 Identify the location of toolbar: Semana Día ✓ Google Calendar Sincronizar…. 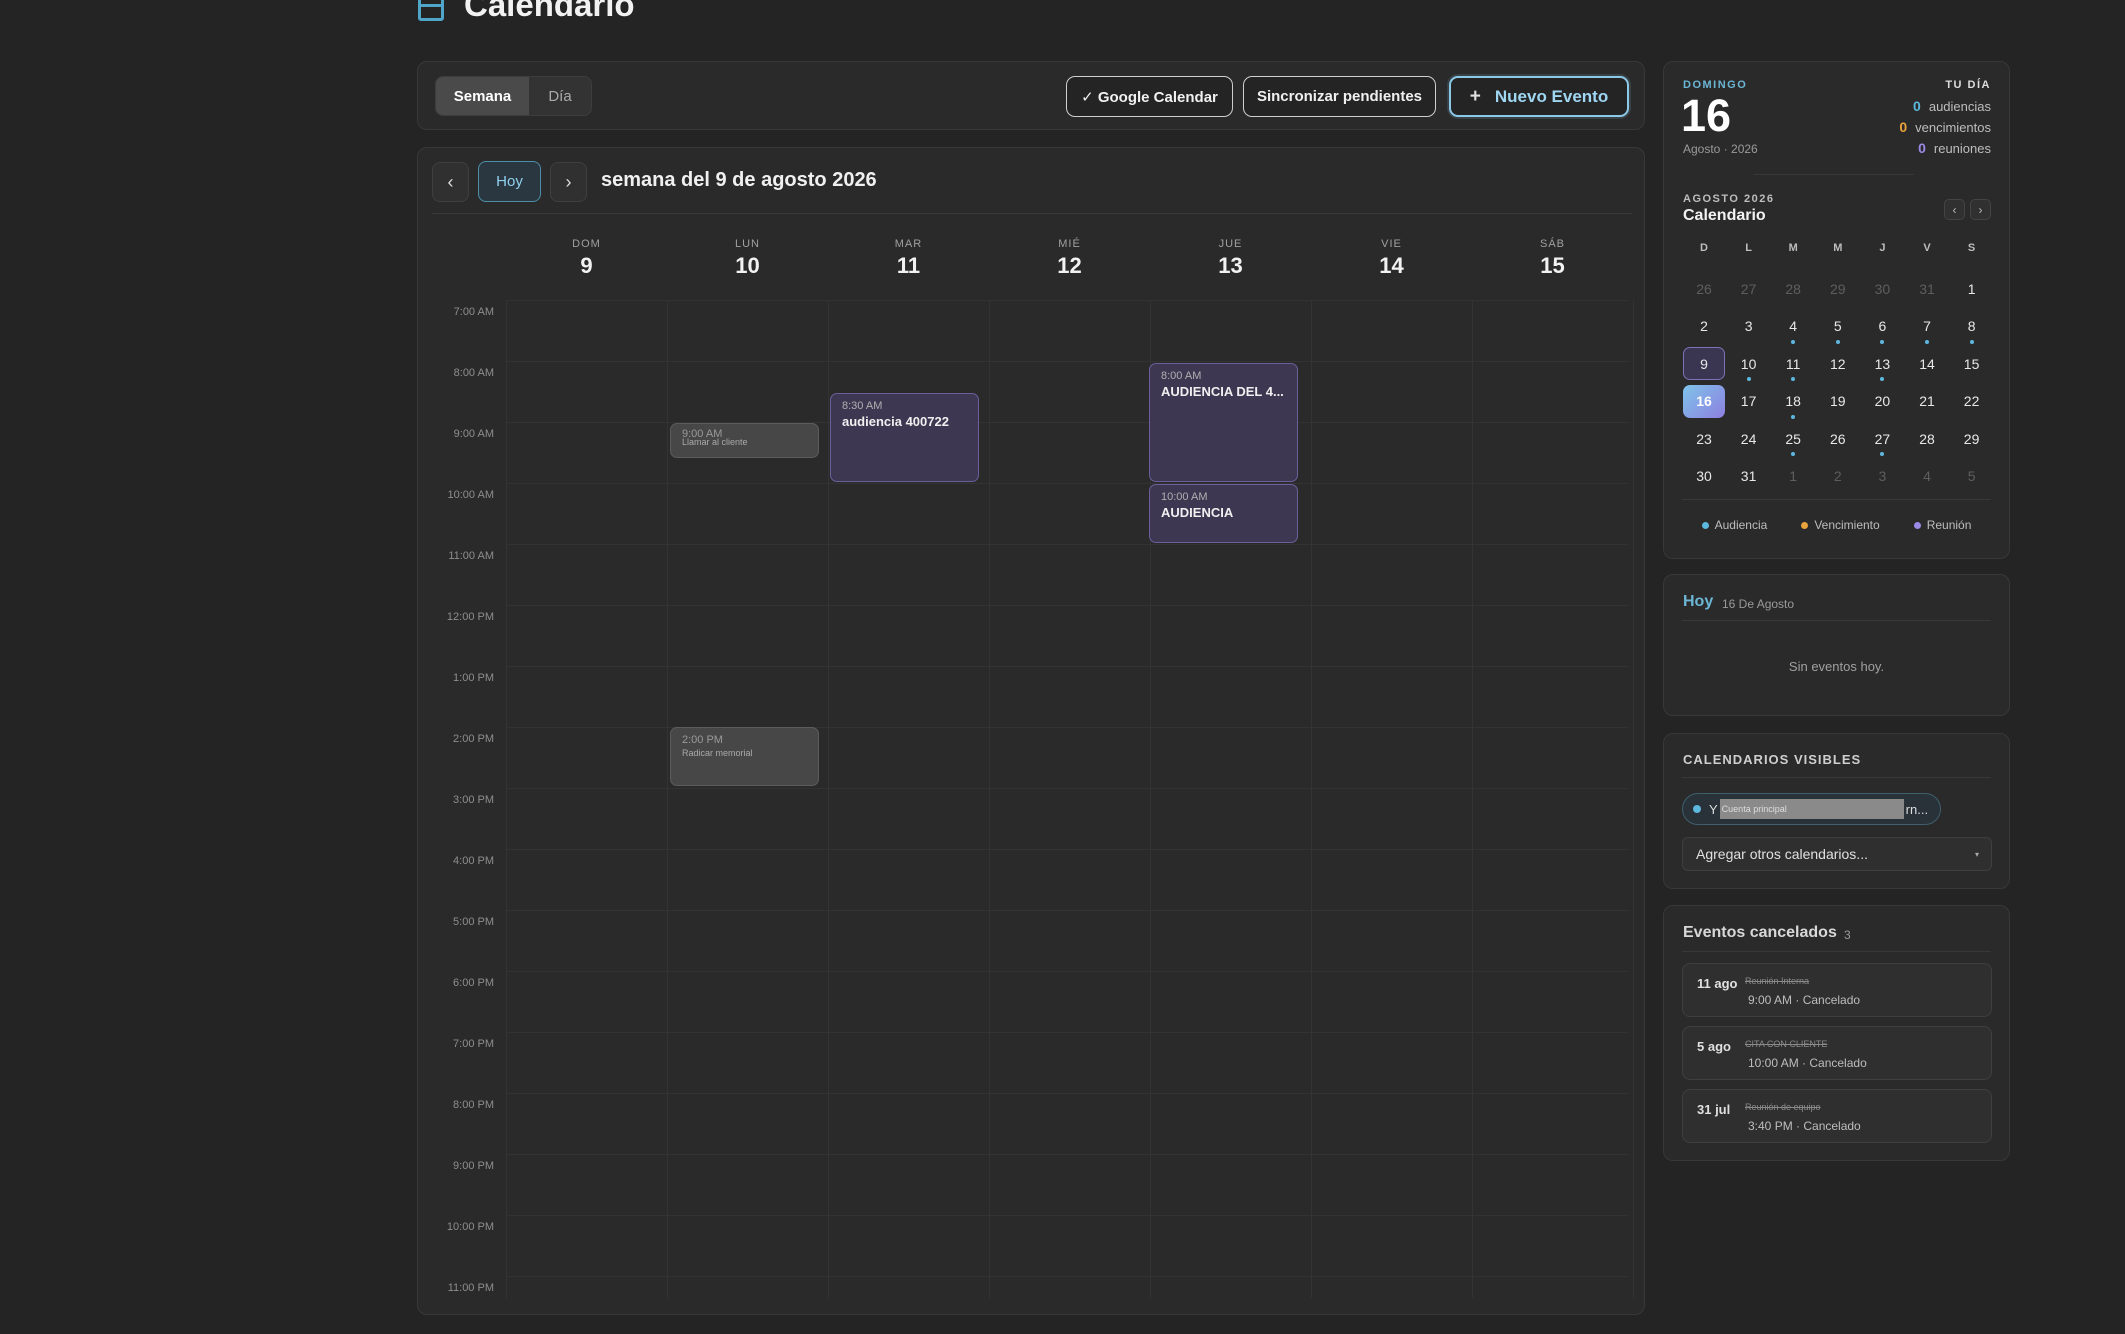
(1031, 95).